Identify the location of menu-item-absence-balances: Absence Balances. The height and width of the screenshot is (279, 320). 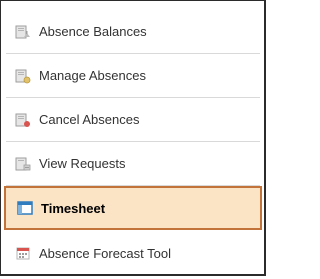
(133, 32).